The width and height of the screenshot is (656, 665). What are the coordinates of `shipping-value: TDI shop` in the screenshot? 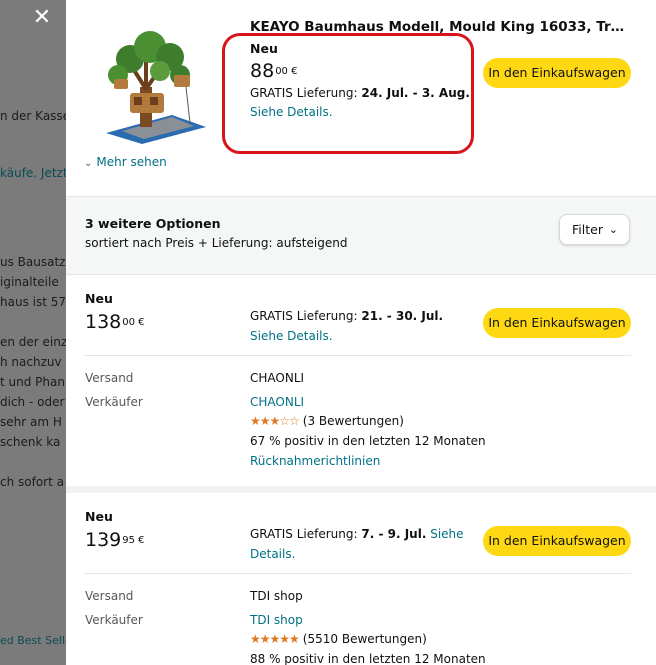 It's located at (276, 596).